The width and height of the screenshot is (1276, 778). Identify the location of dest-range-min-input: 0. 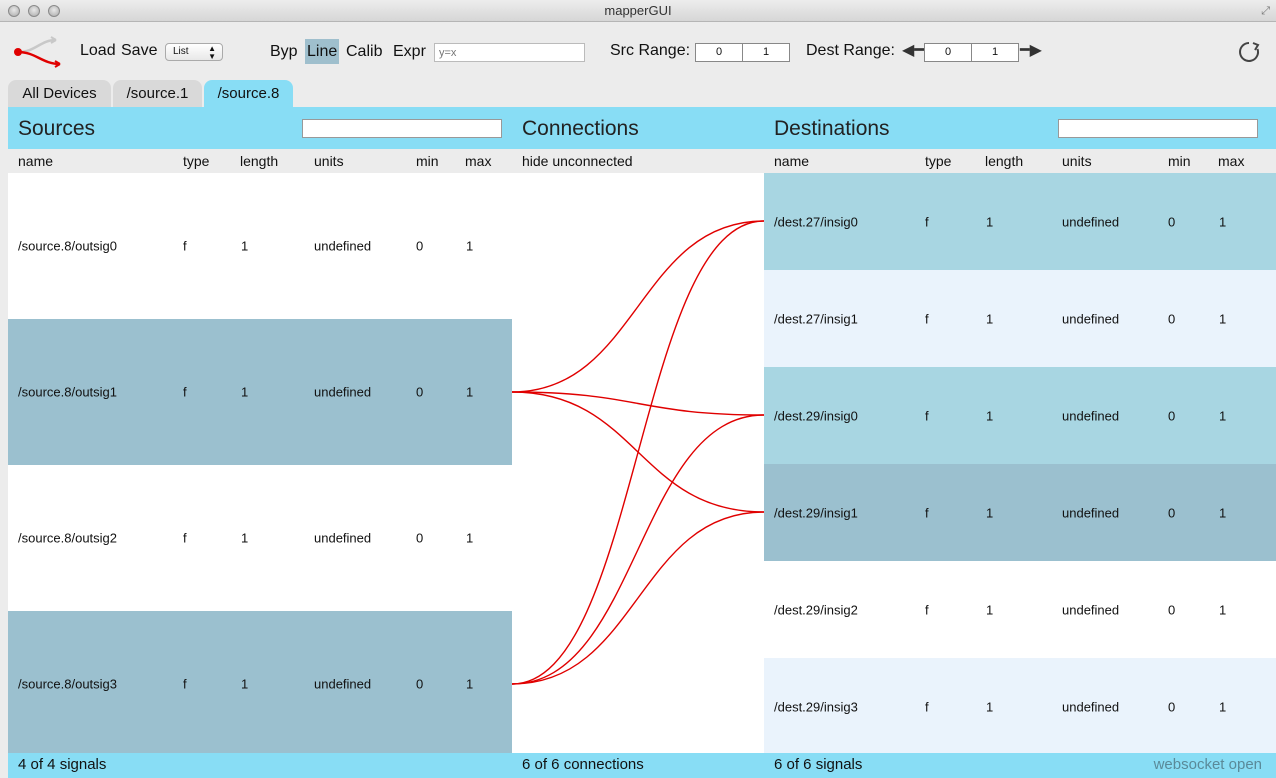
(948, 52).